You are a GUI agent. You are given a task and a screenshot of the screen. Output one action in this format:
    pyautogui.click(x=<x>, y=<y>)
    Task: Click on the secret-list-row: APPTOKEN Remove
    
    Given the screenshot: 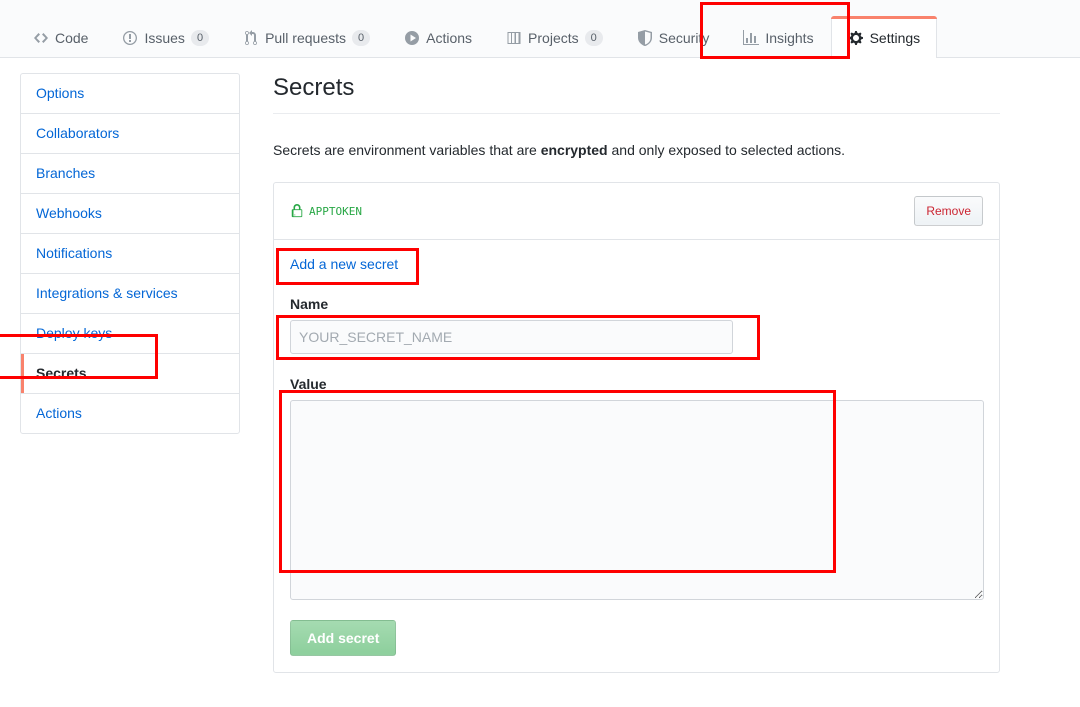 What is the action you would take?
    pyautogui.click(x=636, y=211)
    